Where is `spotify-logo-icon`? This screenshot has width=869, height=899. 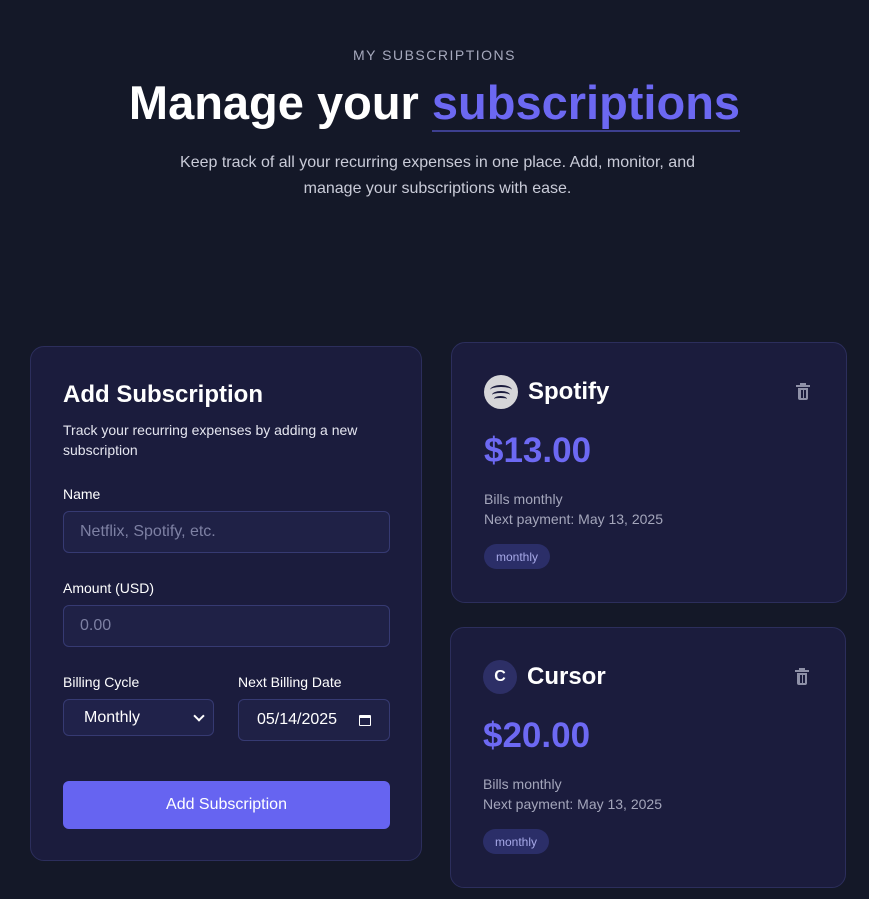
spotify-logo-icon is located at coordinates (501, 392).